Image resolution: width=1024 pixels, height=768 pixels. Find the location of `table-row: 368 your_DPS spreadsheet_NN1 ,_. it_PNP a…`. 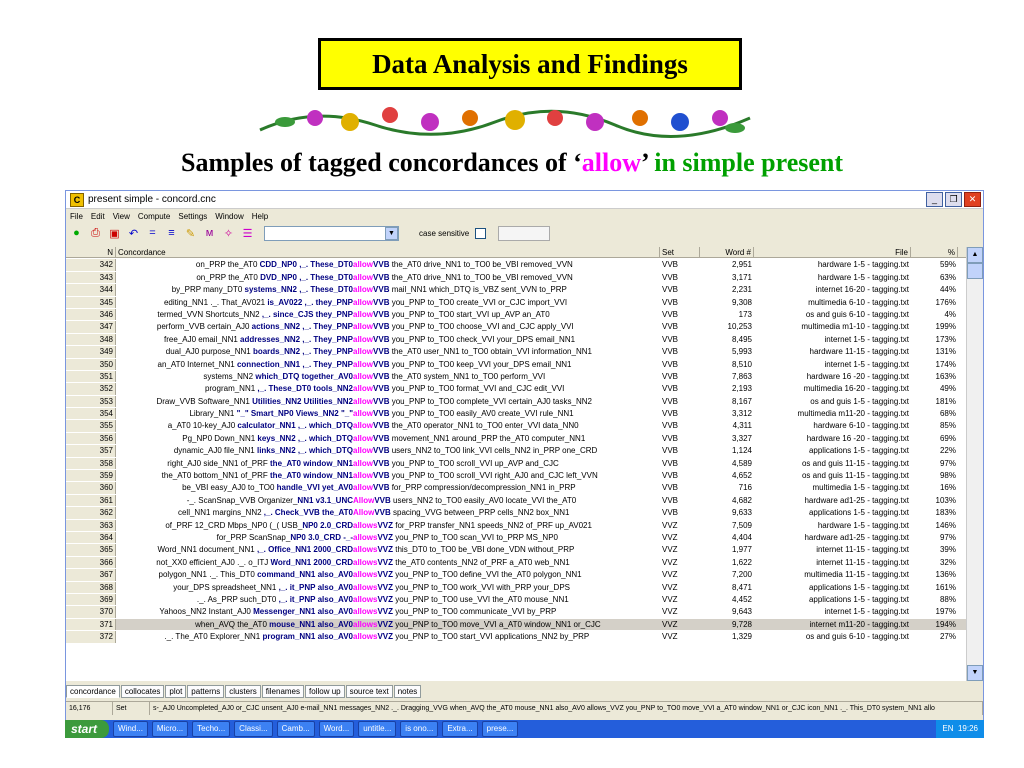

table-row: 368 your_DPS spreadsheet_NN1 ,_. it_PNP a… is located at coordinates (517, 587).